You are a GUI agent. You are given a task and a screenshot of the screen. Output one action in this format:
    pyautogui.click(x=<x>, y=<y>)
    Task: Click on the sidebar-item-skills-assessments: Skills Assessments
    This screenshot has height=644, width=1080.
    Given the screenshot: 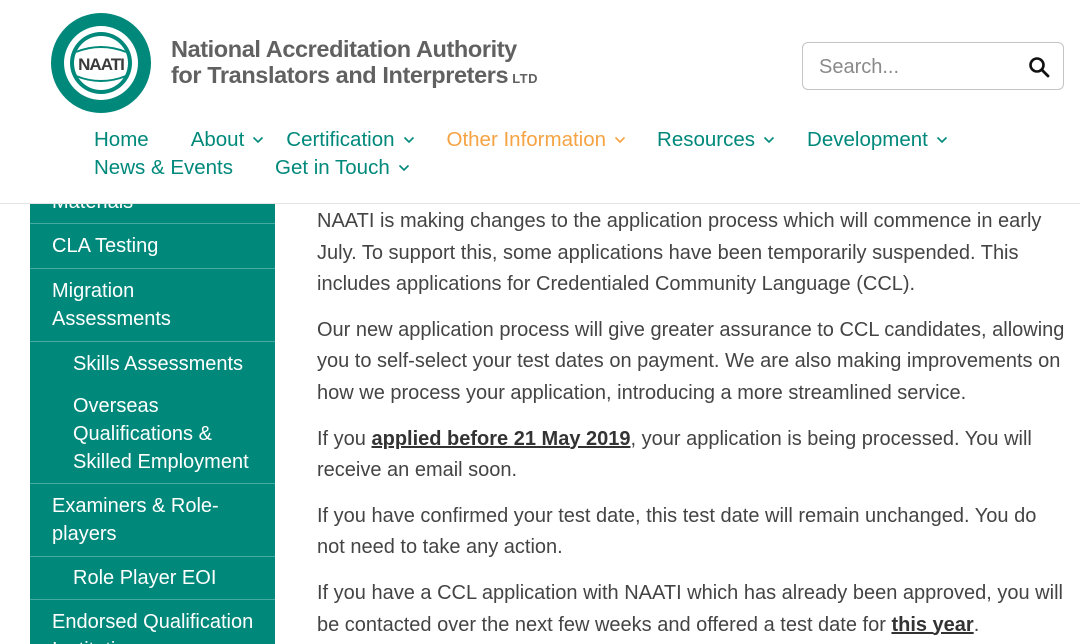 What is the action you would take?
    pyautogui.click(x=152, y=363)
    